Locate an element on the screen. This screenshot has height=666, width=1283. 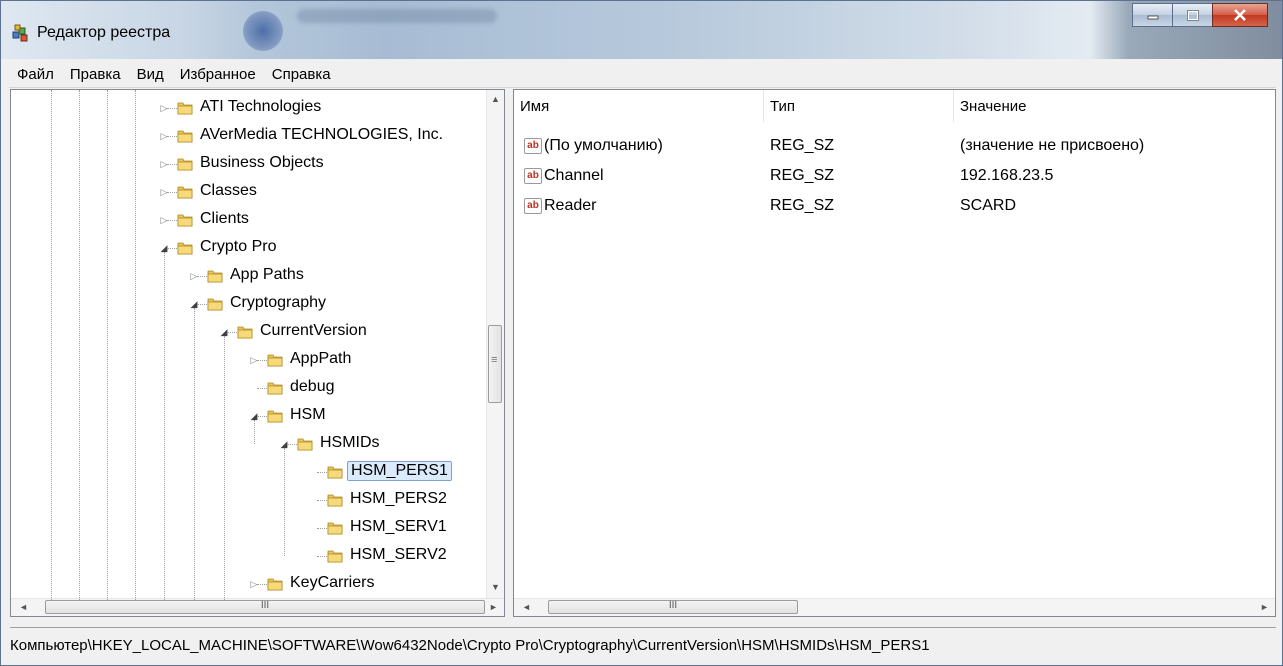
tree-node: ▷ Classes is located at coordinates (248, 192).